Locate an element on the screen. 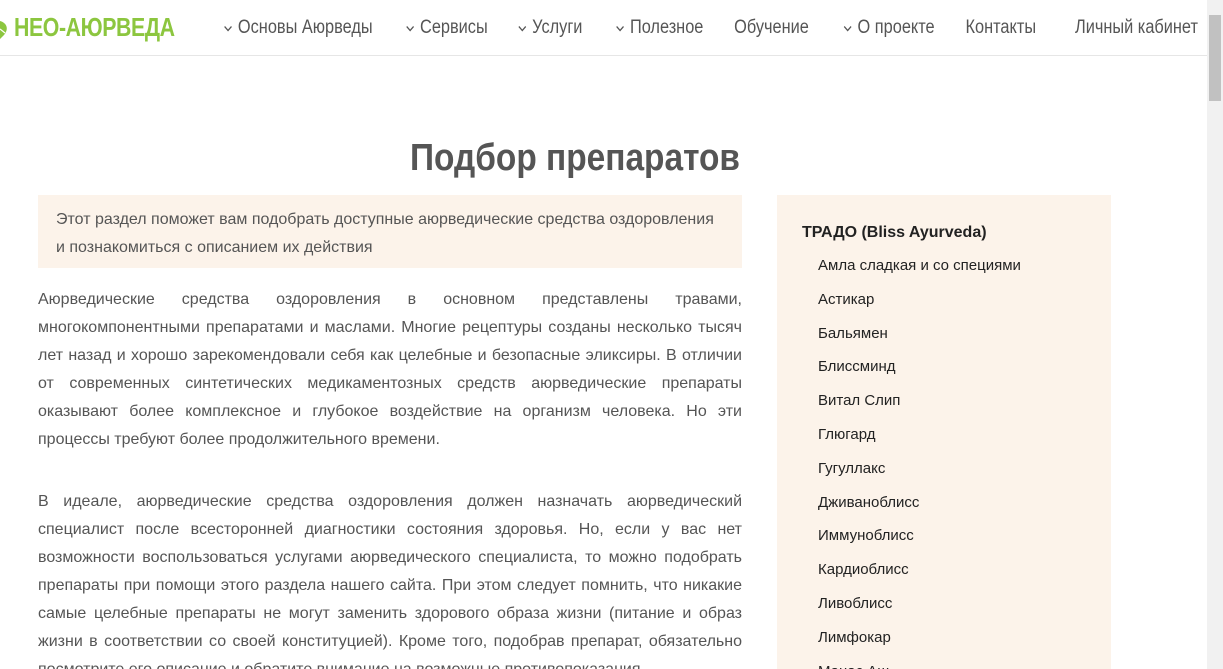 The width and height of the screenshot is (1223, 669). product-link: Лимфокар is located at coordinates (919, 642).